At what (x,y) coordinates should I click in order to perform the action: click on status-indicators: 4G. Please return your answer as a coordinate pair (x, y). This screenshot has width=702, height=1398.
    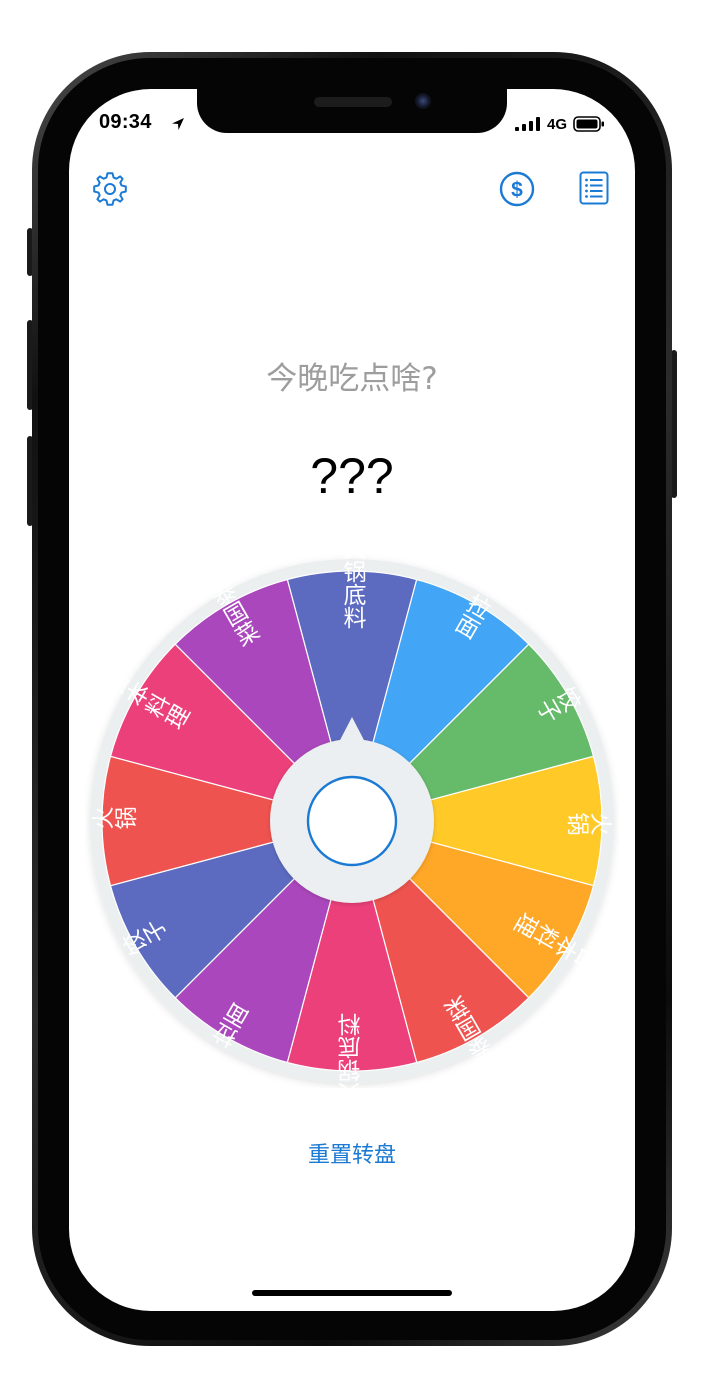
    Looking at the image, I should click on (559, 124).